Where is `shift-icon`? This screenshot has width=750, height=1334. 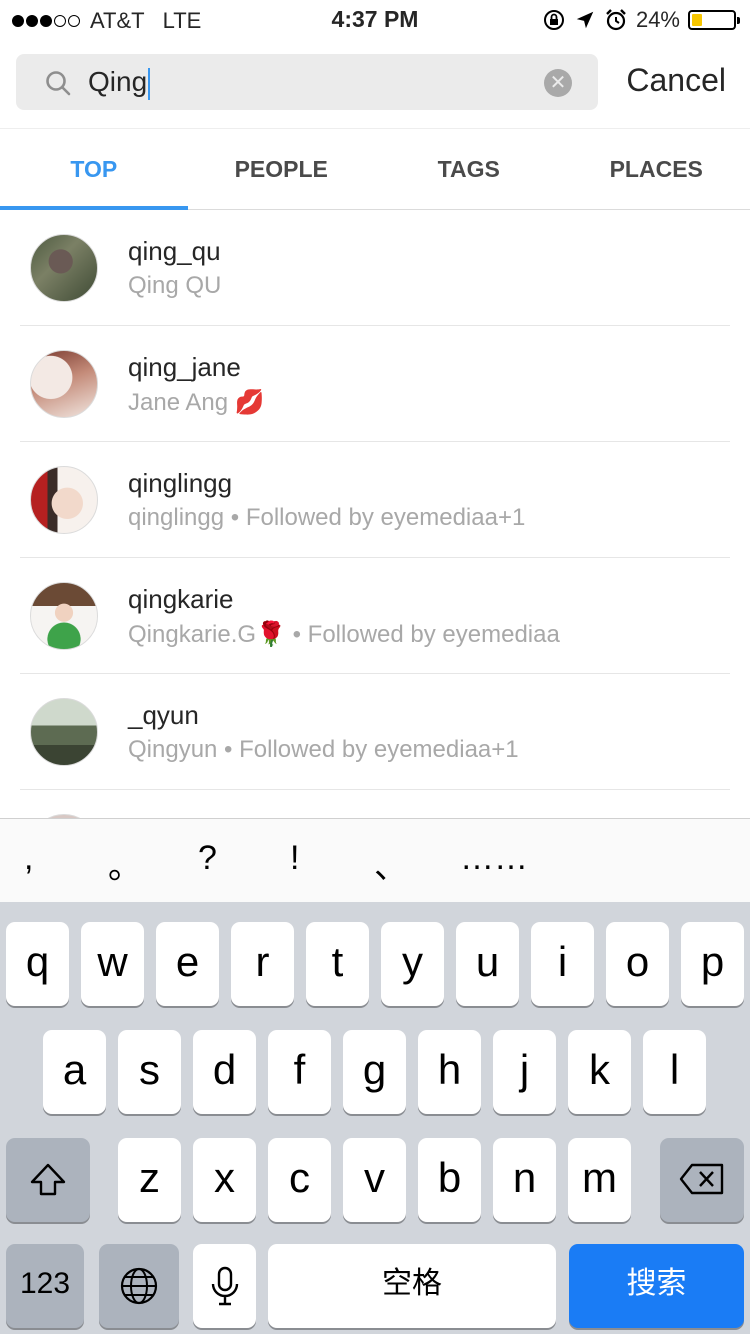
shift-icon is located at coordinates (48, 1179).